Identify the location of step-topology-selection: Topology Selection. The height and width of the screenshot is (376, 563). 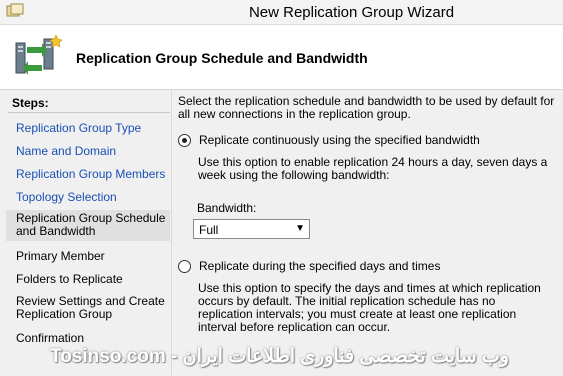
(88, 197).